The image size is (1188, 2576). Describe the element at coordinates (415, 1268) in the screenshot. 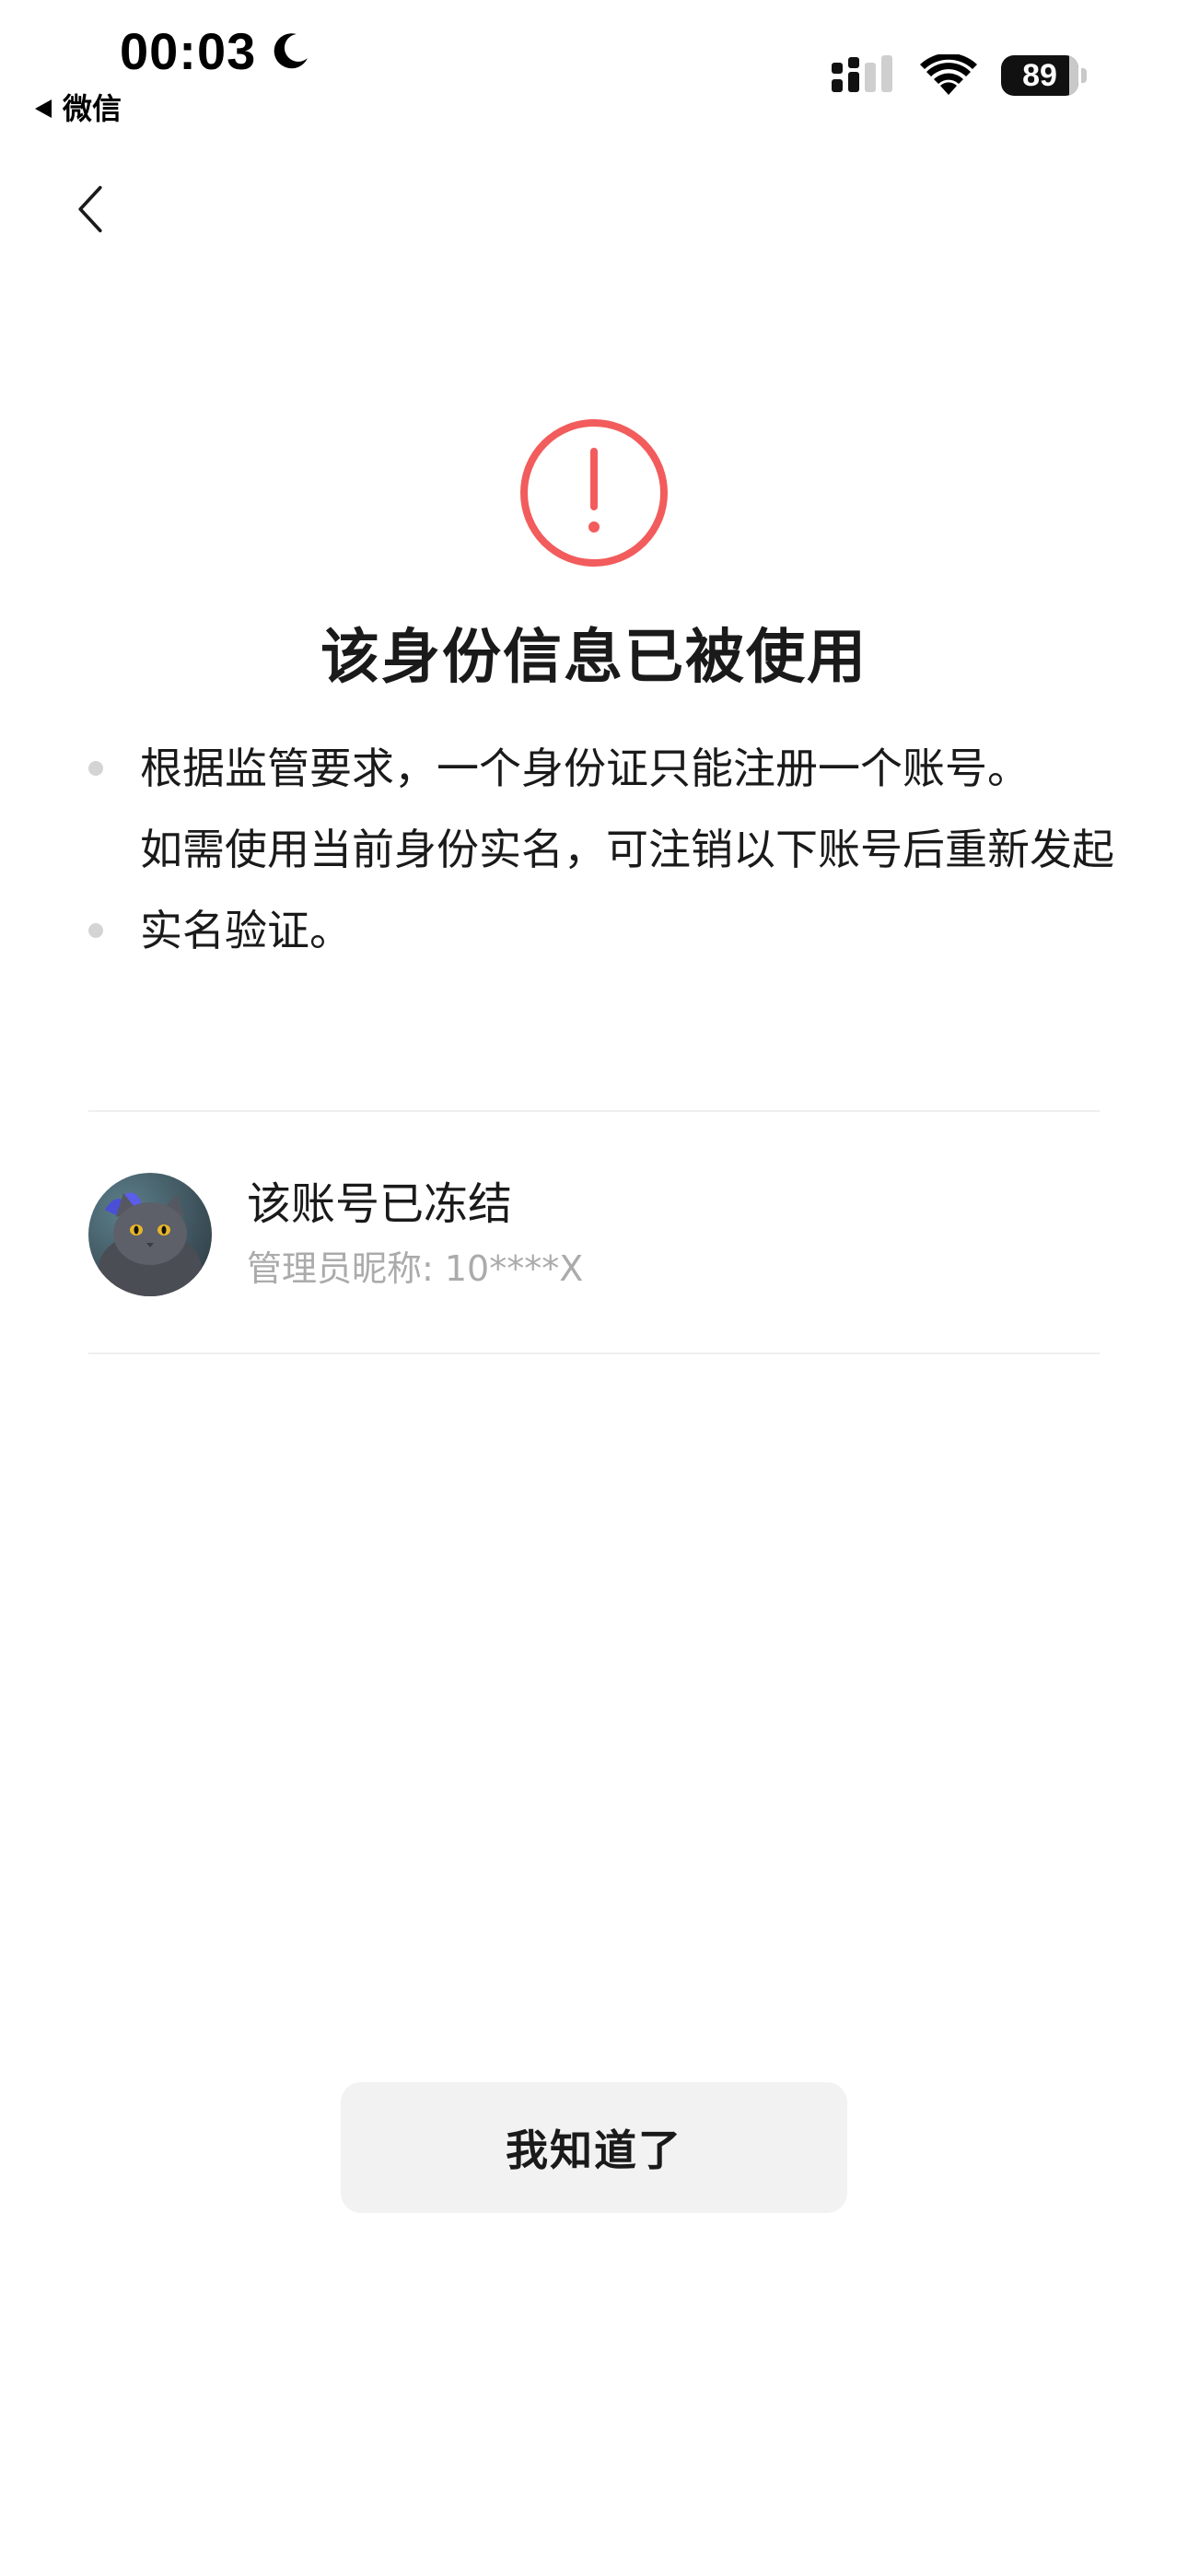

I see `admin-nickname: 管理员昵称: 10****X` at that location.